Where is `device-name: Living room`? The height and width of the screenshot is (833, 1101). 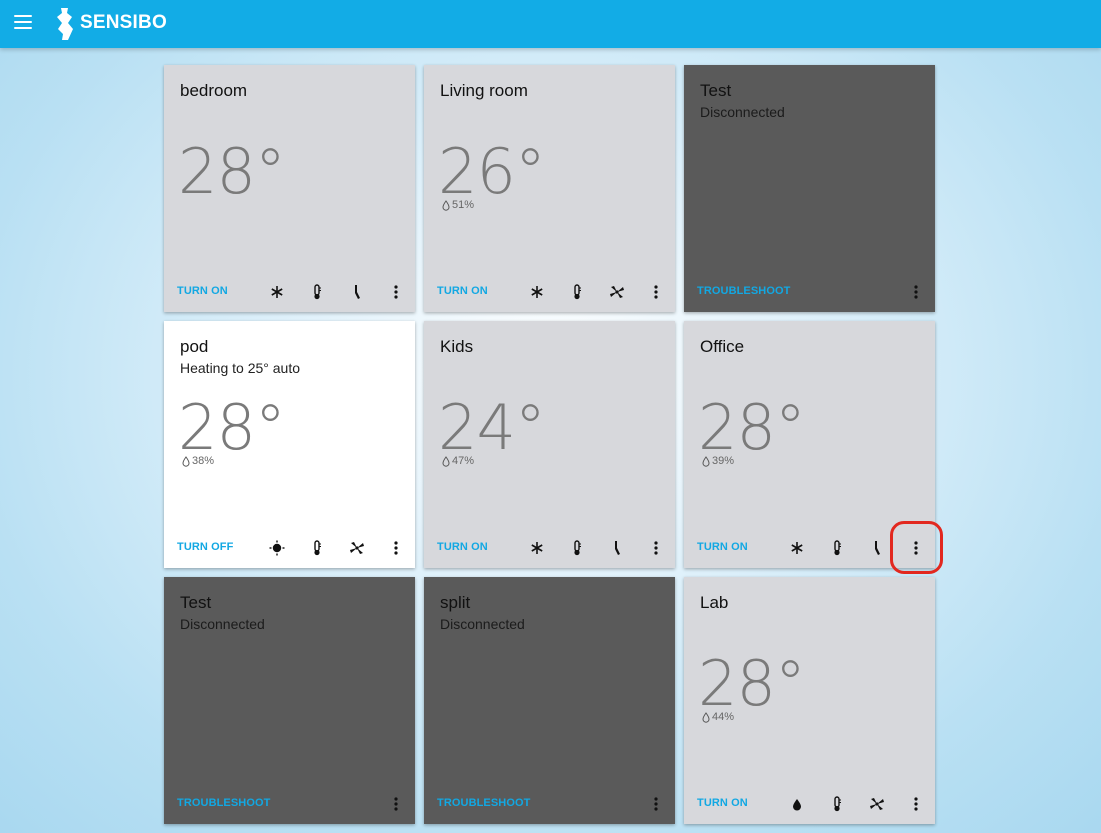
device-name: Living room is located at coordinates (484, 90).